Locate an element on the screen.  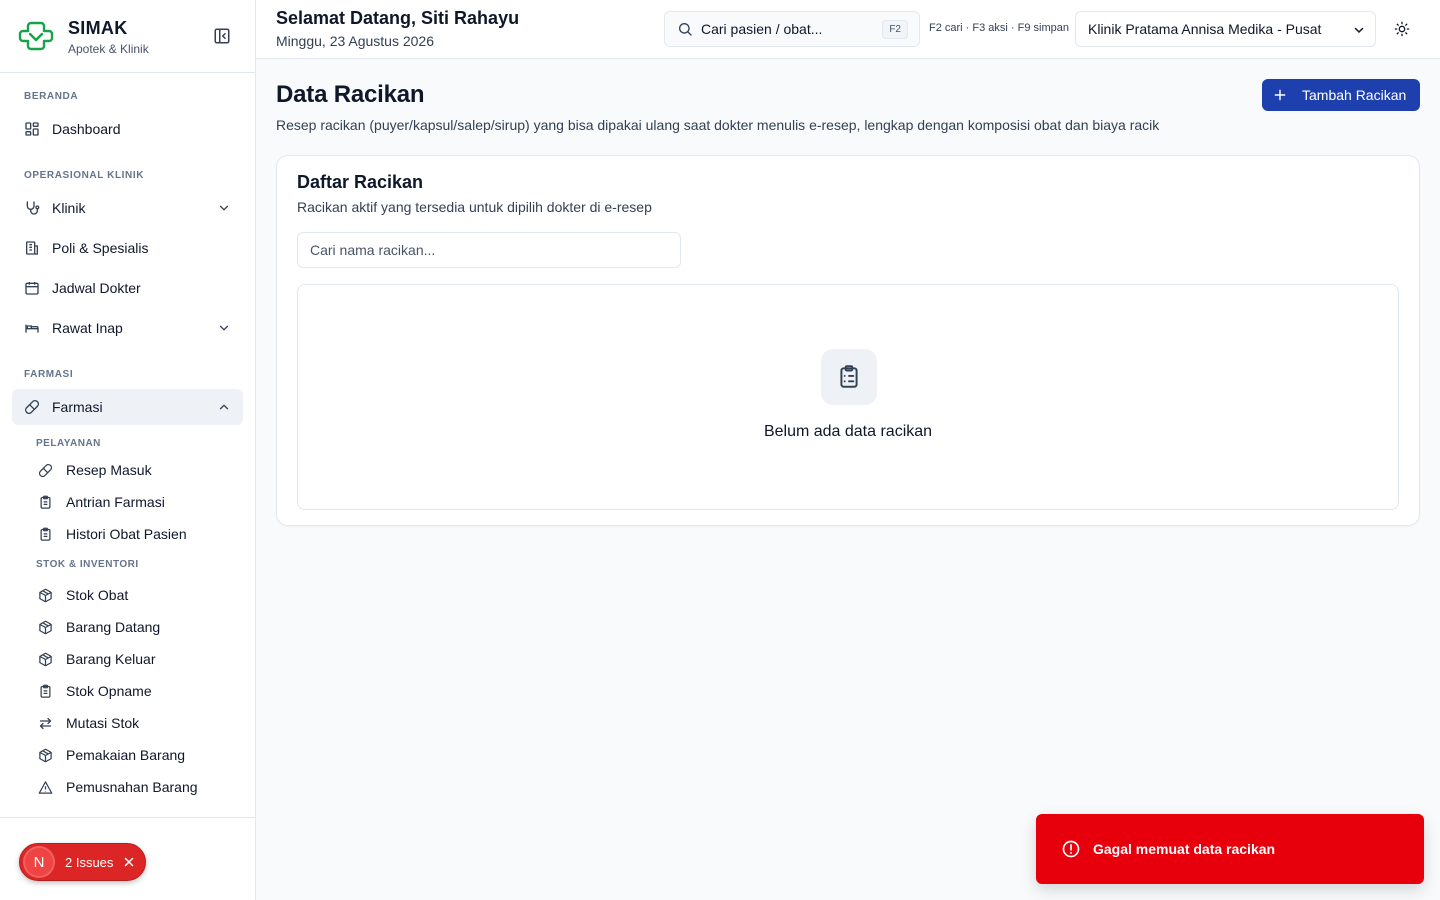
nav-section-operasional: OPERASIONAL KLINIK is located at coordinates (84, 175).